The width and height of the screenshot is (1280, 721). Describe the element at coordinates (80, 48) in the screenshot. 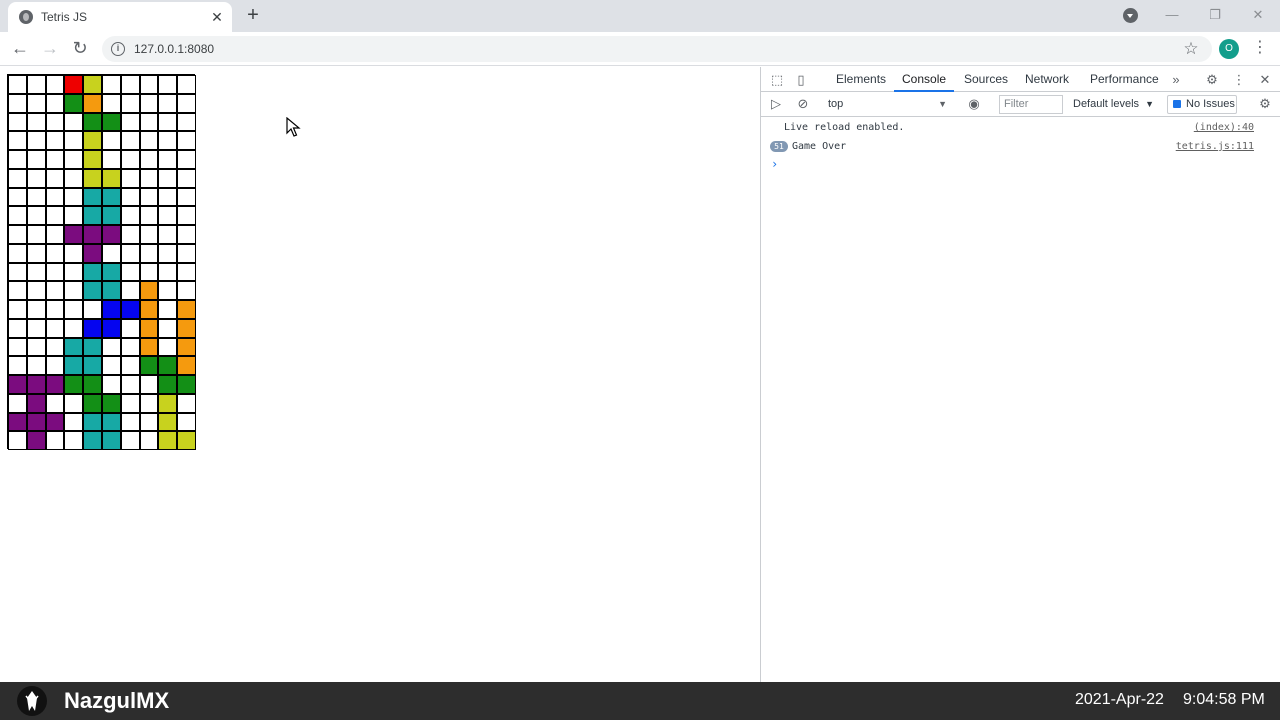

I see `reload-icon: ↻` at that location.